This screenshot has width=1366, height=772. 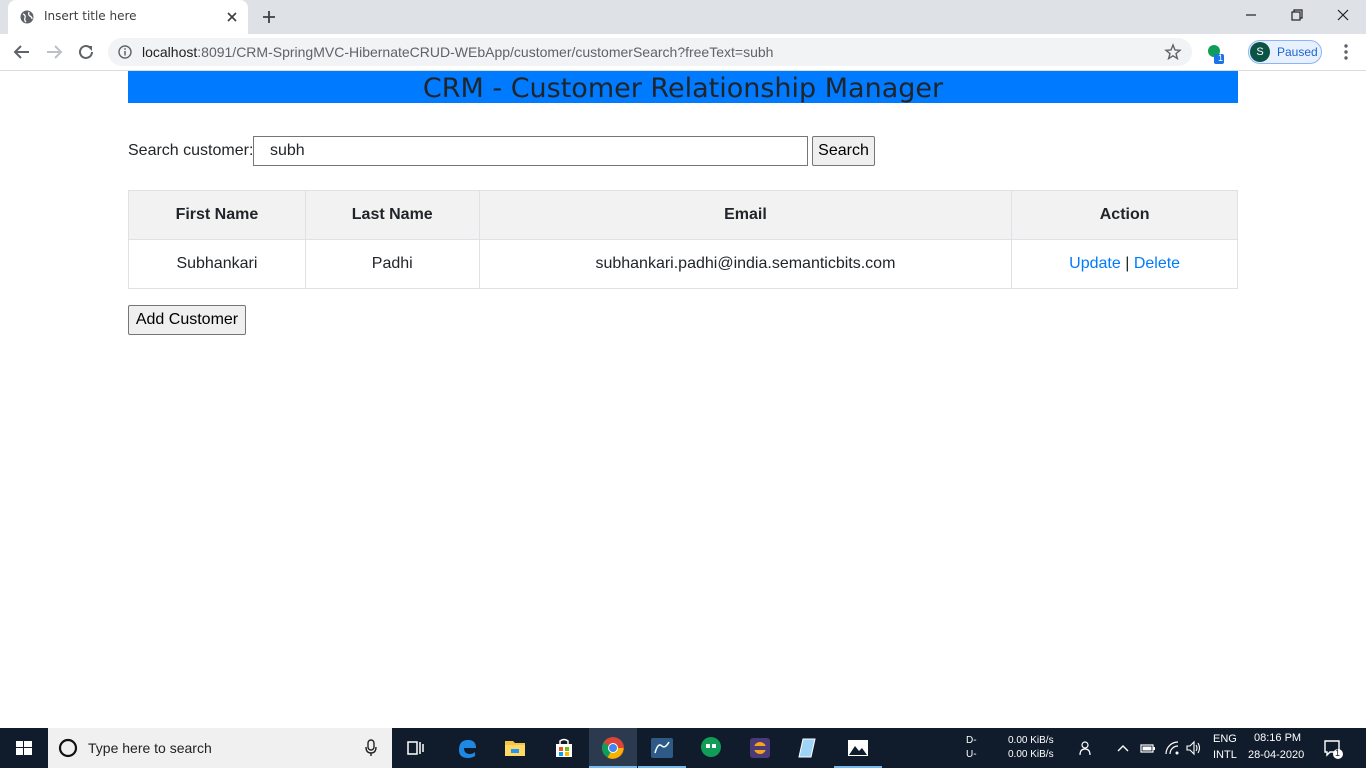 What do you see at coordinates (220, 748) in the screenshot?
I see `taskbar-search-box: Type here to search` at bounding box center [220, 748].